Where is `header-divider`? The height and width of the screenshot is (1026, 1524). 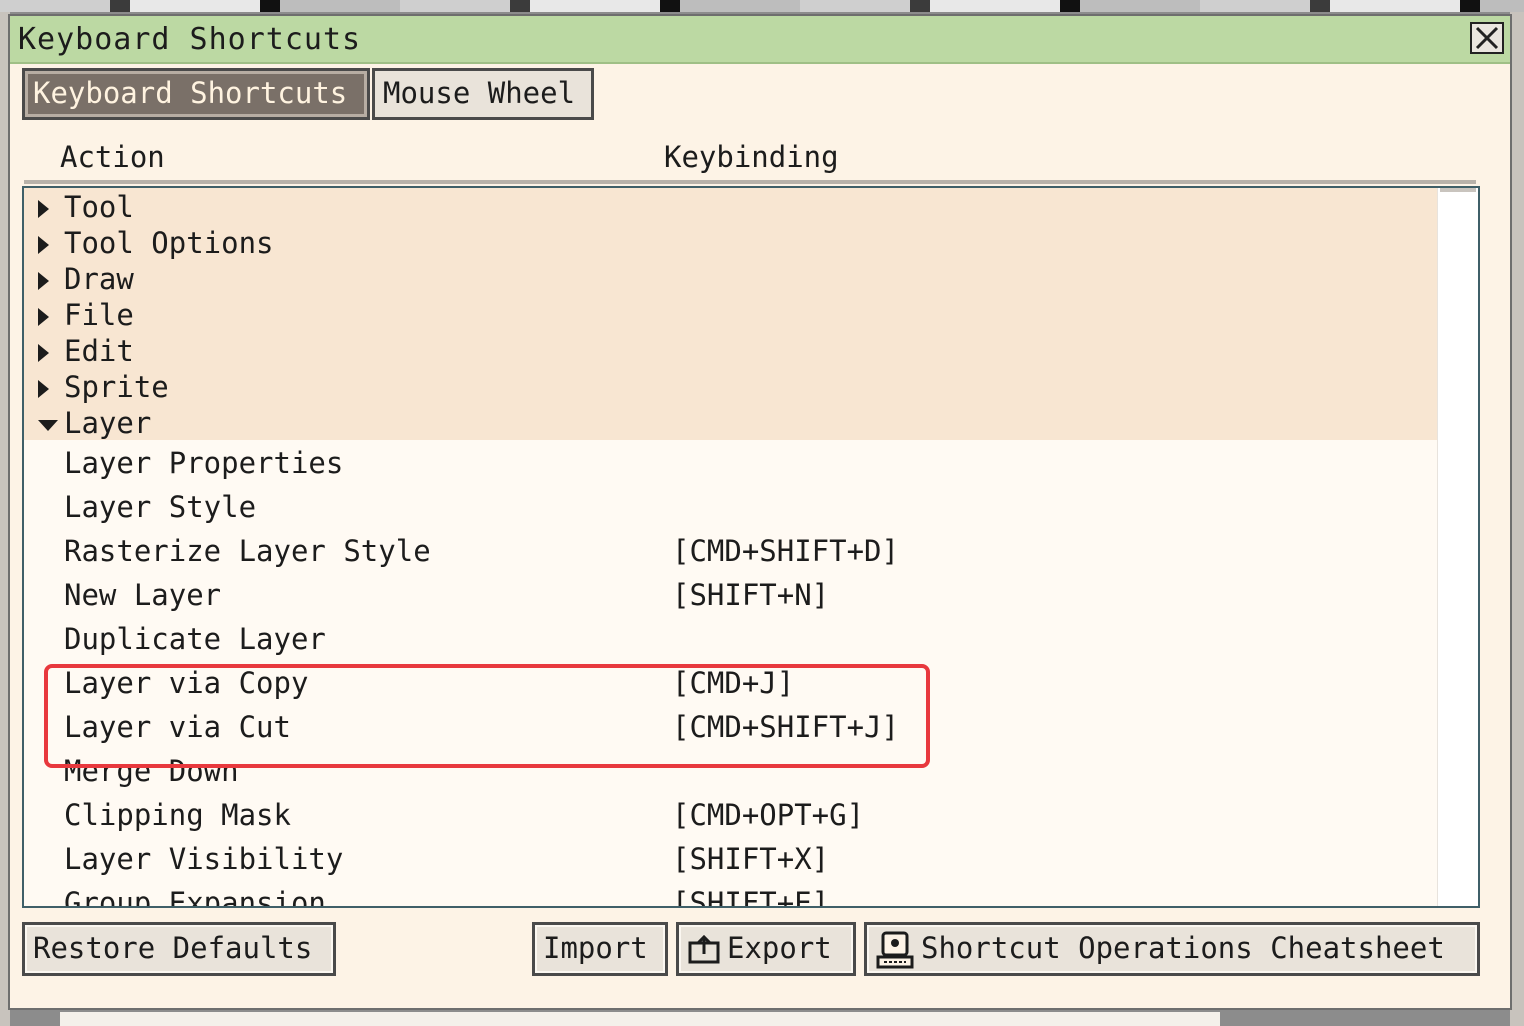
header-divider is located at coordinates (750, 182).